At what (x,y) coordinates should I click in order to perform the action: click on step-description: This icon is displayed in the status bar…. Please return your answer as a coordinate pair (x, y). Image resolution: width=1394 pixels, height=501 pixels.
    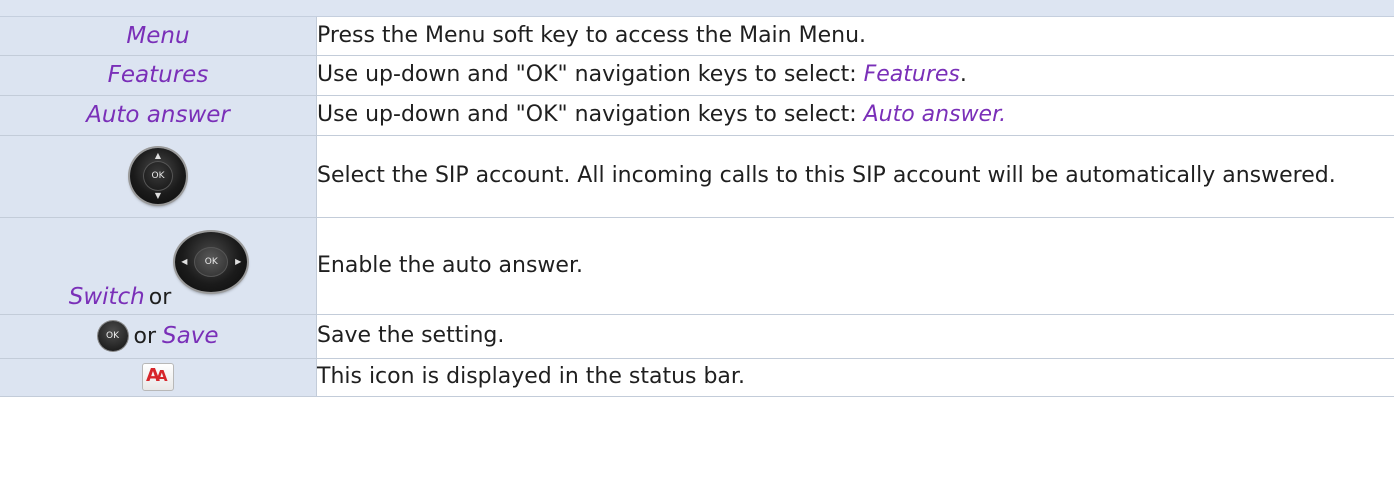
    Looking at the image, I should click on (855, 377).